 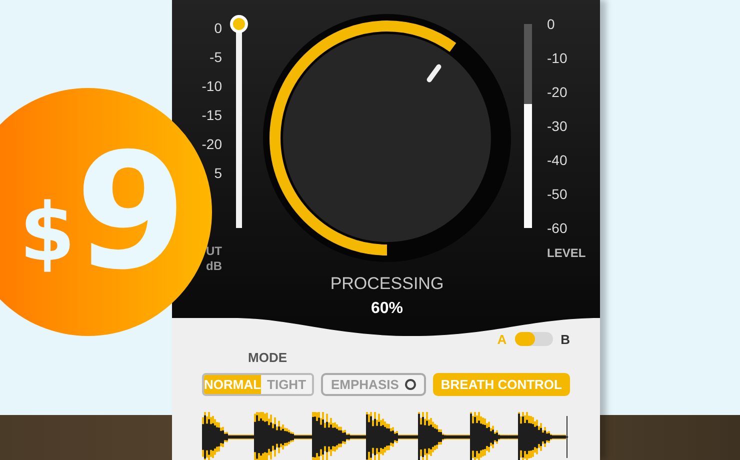 What do you see at coordinates (410, 384) in the screenshot?
I see `indicator-icon` at bounding box center [410, 384].